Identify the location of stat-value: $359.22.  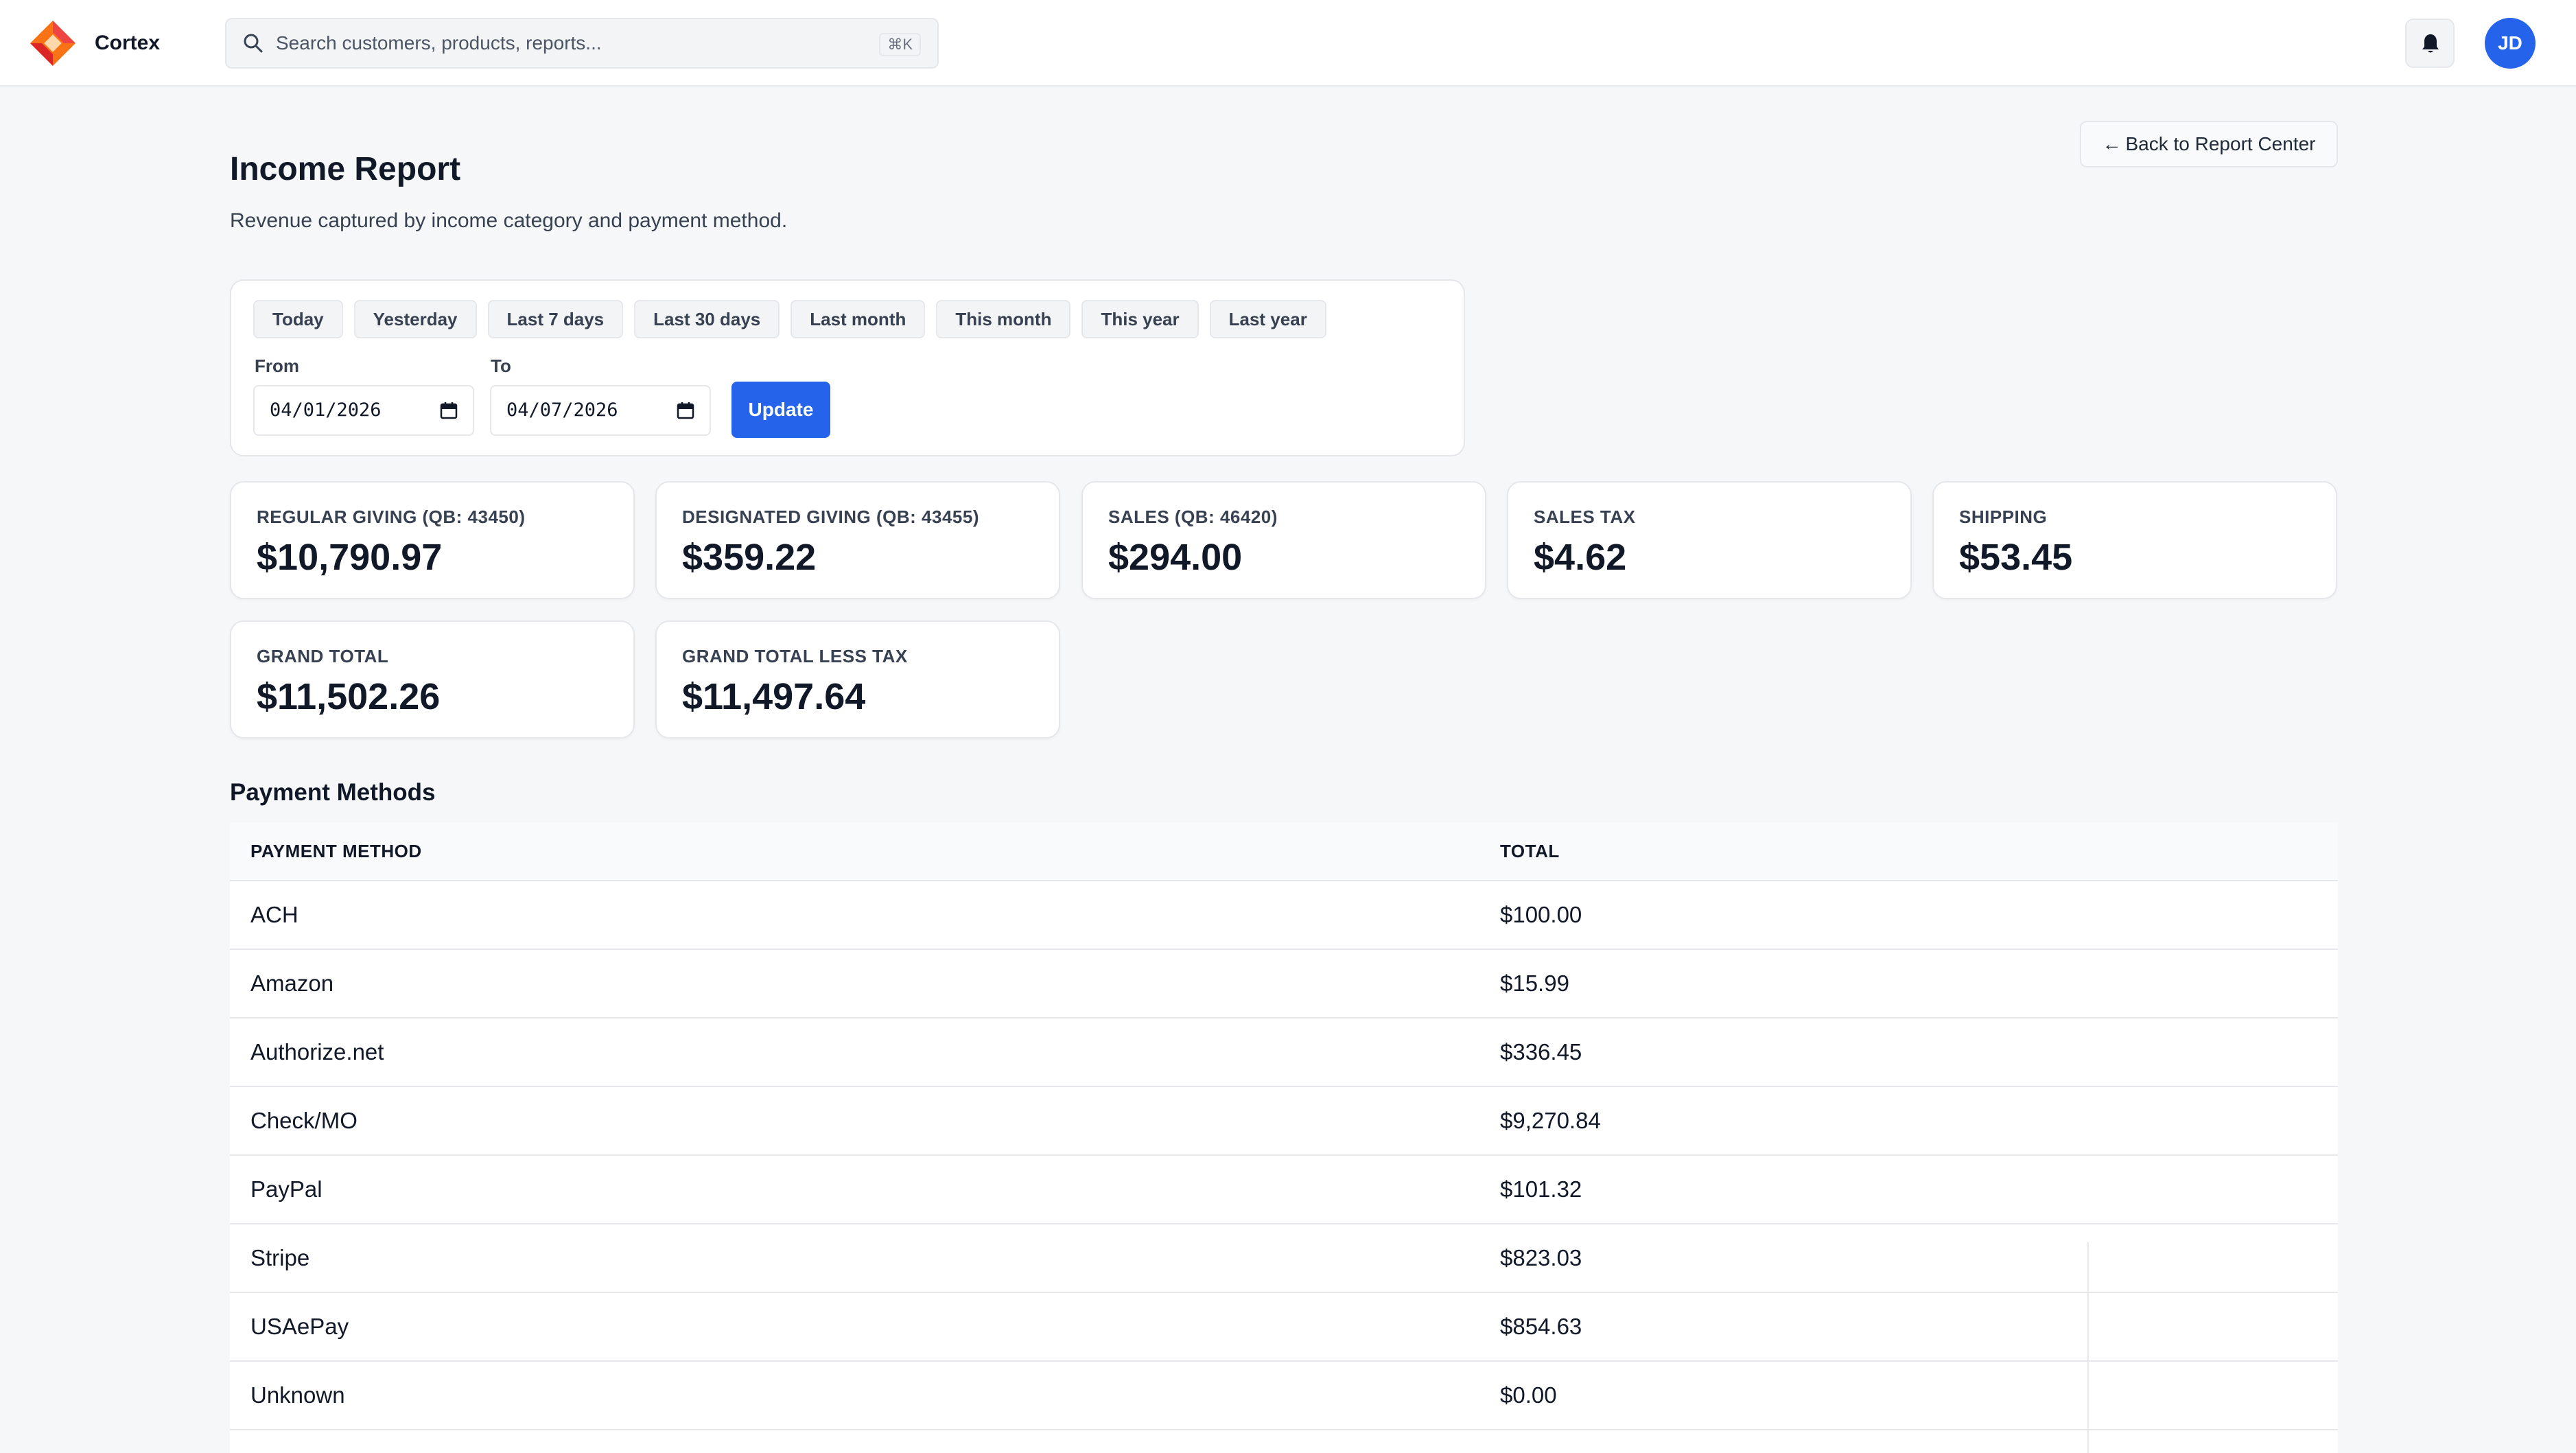
(749, 558).